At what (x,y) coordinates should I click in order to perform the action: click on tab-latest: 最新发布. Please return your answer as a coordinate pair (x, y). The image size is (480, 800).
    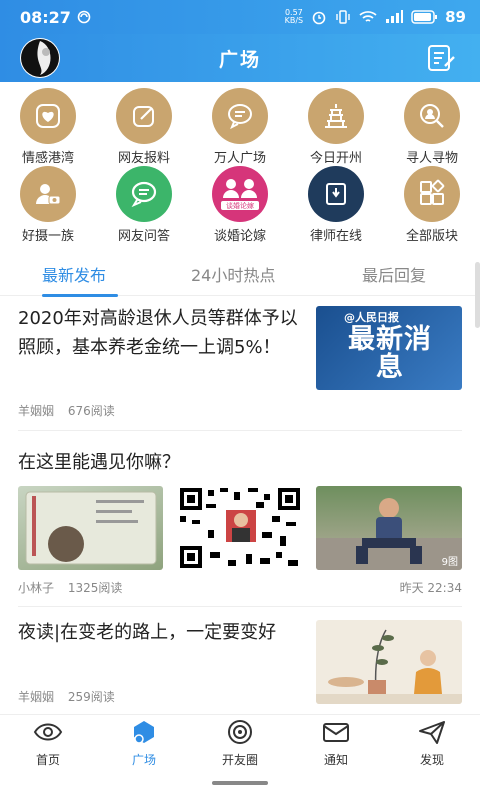
    Looking at the image, I should click on (74, 274).